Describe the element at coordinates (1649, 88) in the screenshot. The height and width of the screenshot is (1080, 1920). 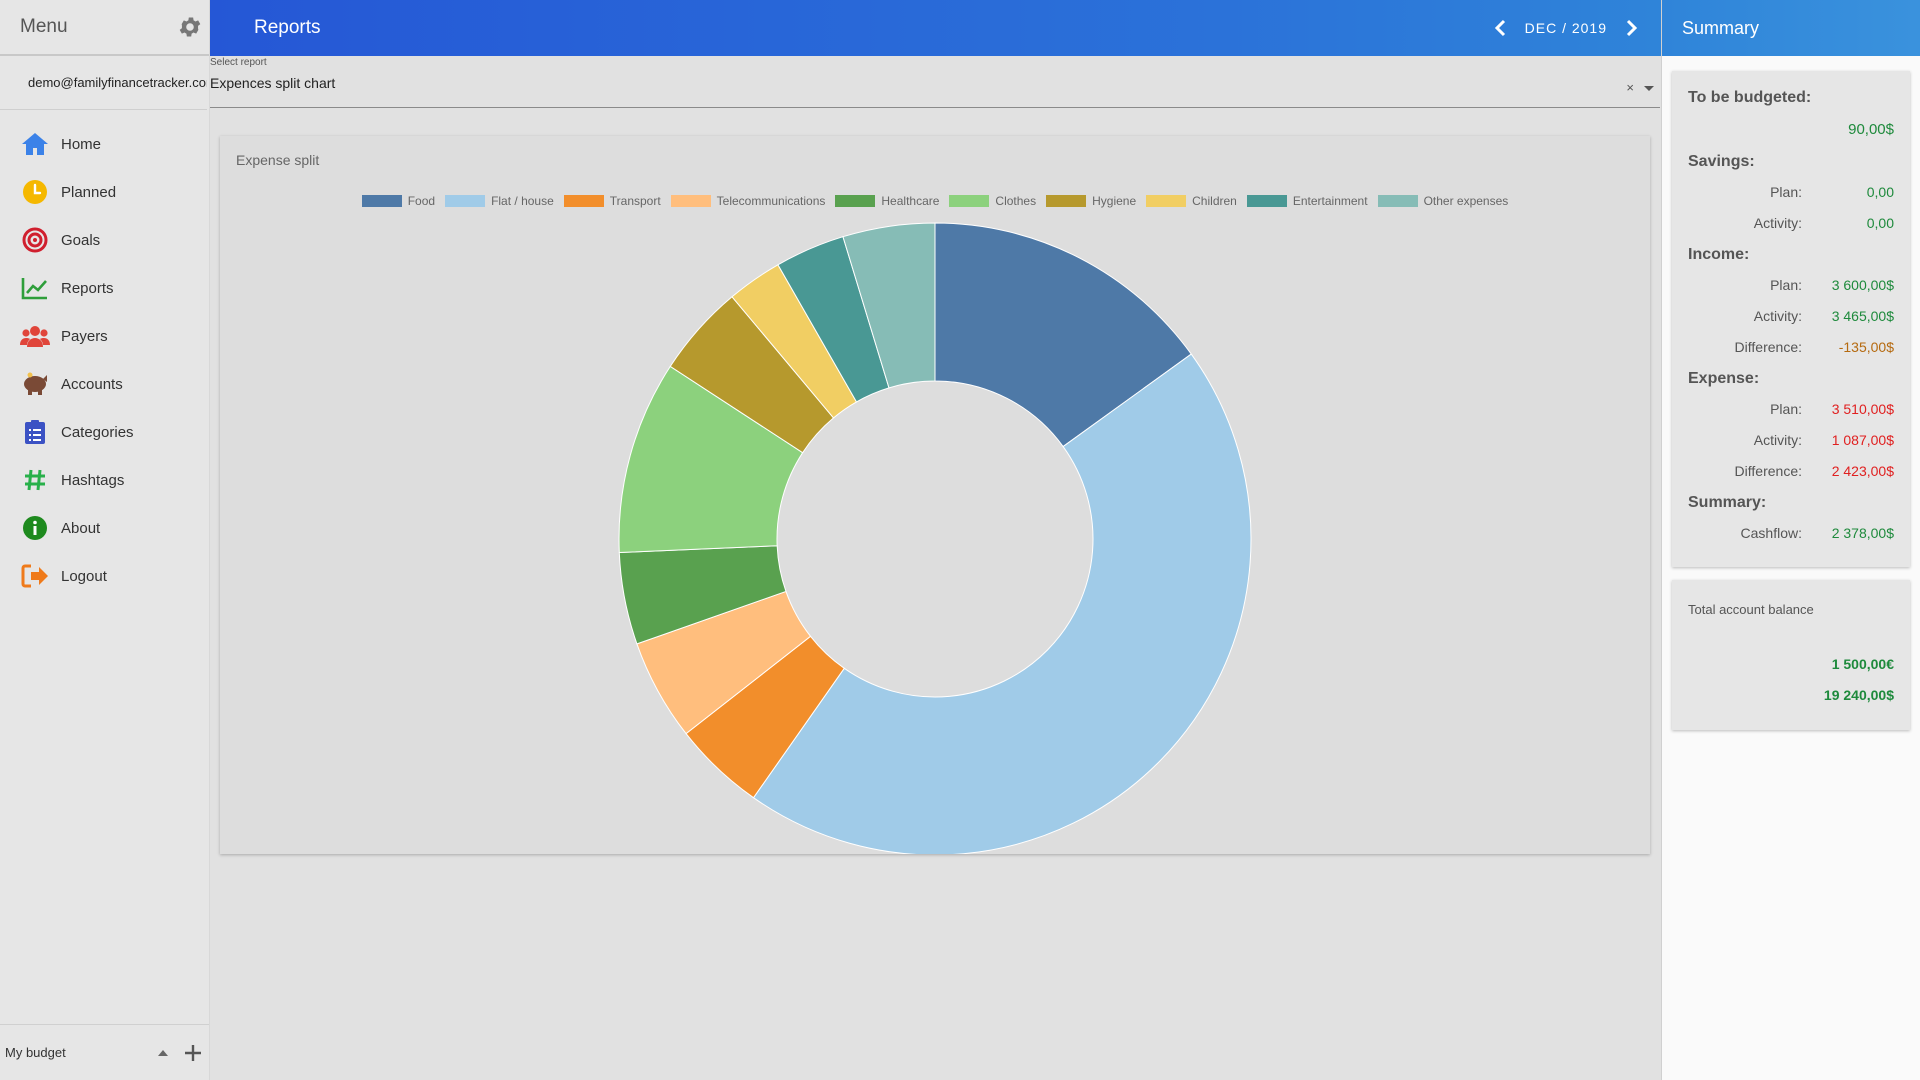
I see `dropdown-arrow-icon` at that location.